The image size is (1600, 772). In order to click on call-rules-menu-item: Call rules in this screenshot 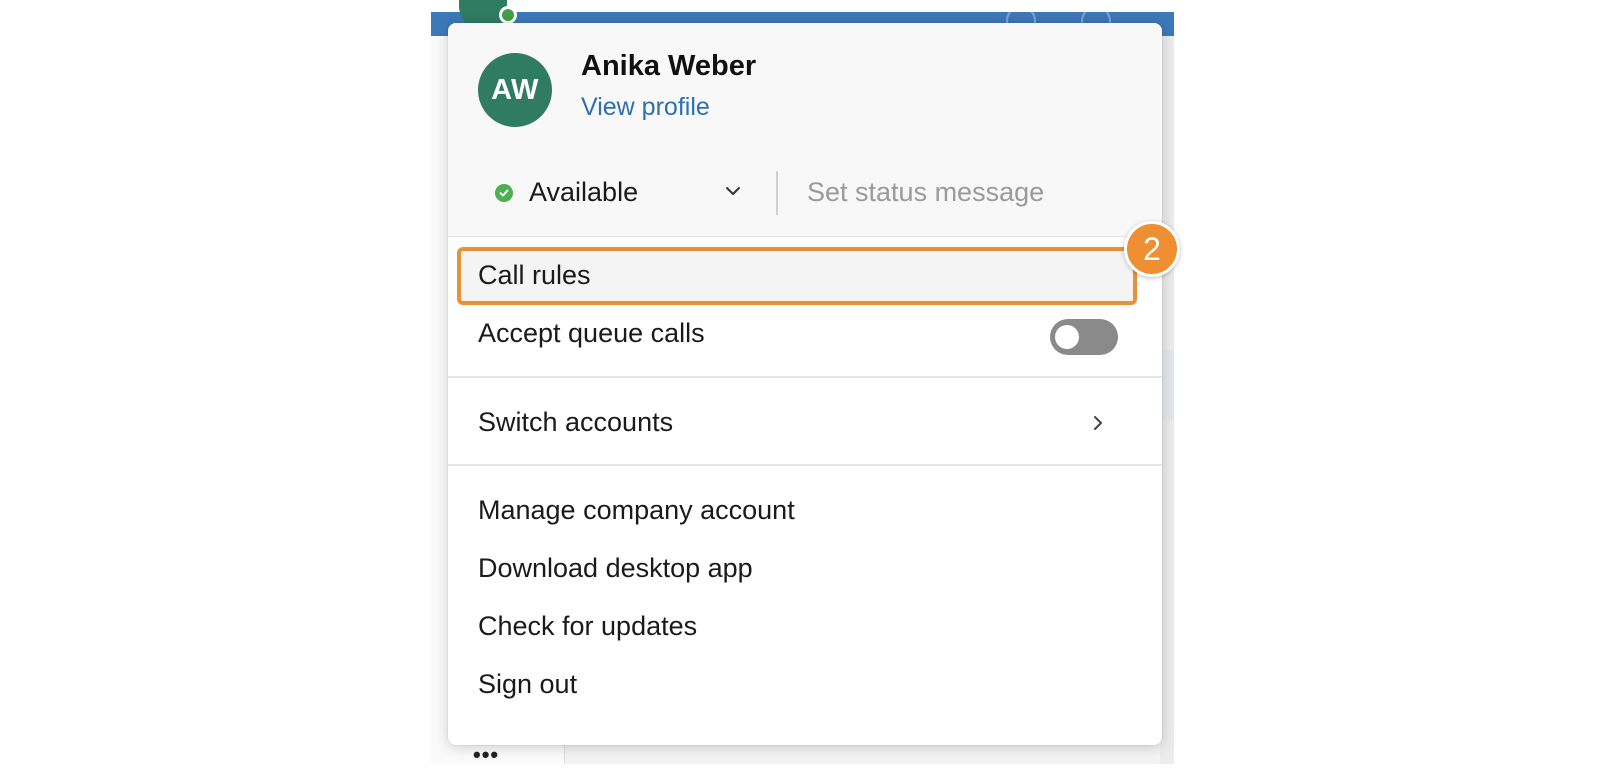, I will do `click(805, 276)`.